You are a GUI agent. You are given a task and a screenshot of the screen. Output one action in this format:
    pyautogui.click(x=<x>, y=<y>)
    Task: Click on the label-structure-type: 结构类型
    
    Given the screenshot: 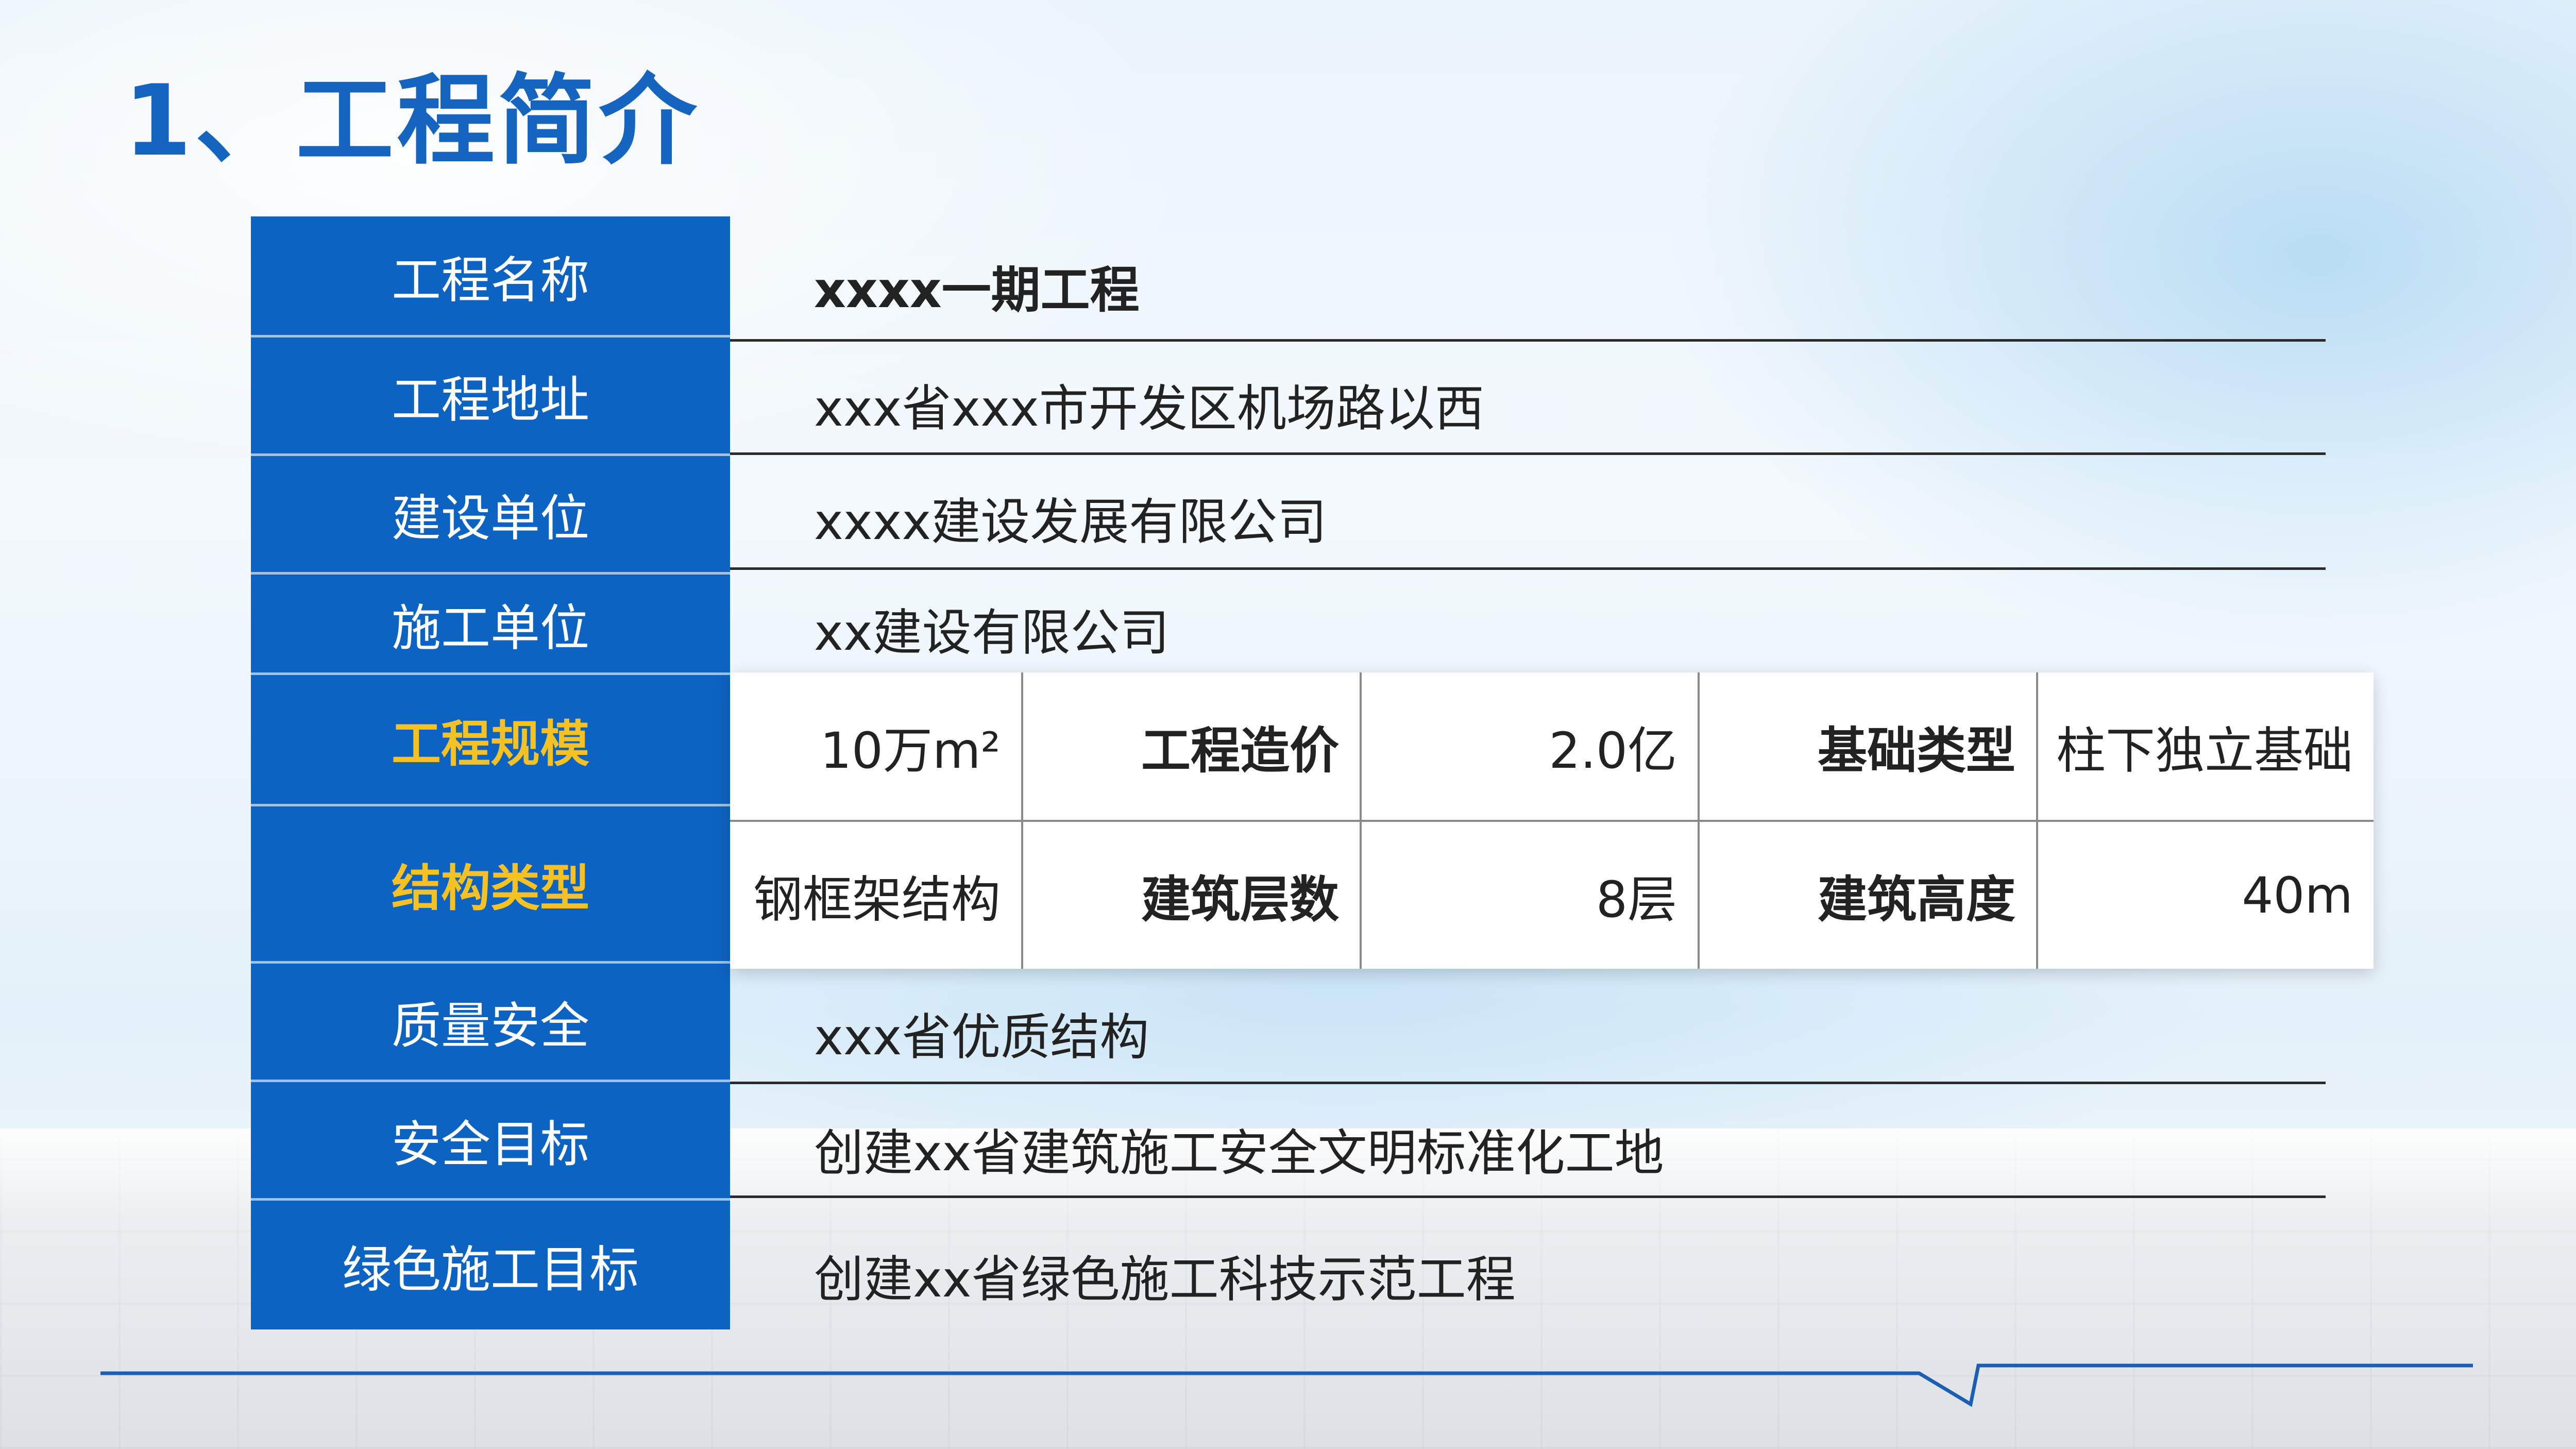 What is the action you would take?
    pyautogui.click(x=490, y=888)
    